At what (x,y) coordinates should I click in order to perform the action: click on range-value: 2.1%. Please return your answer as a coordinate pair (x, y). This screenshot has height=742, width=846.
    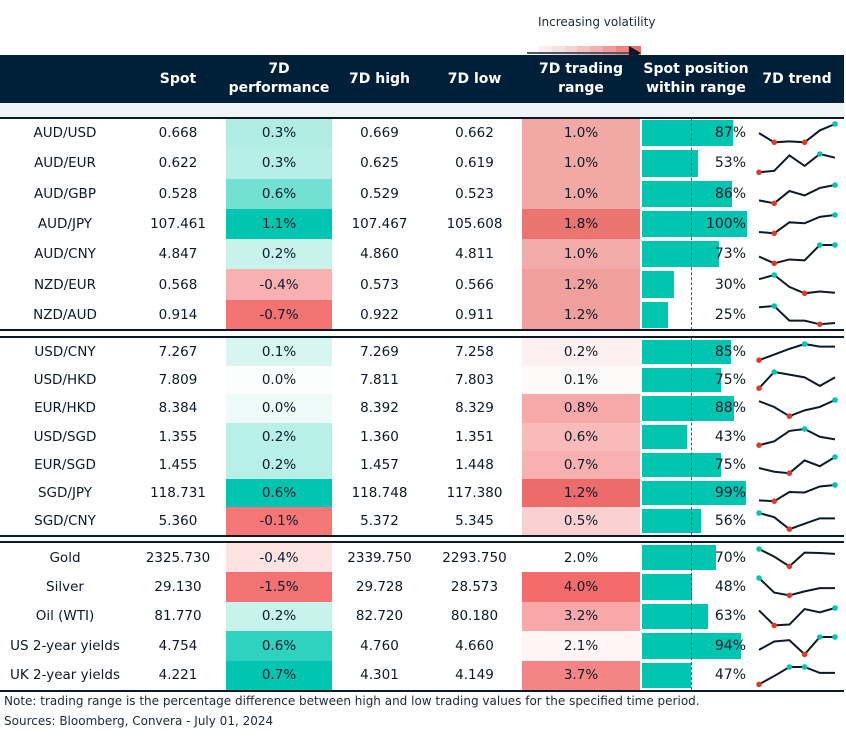
    Looking at the image, I should click on (581, 646).